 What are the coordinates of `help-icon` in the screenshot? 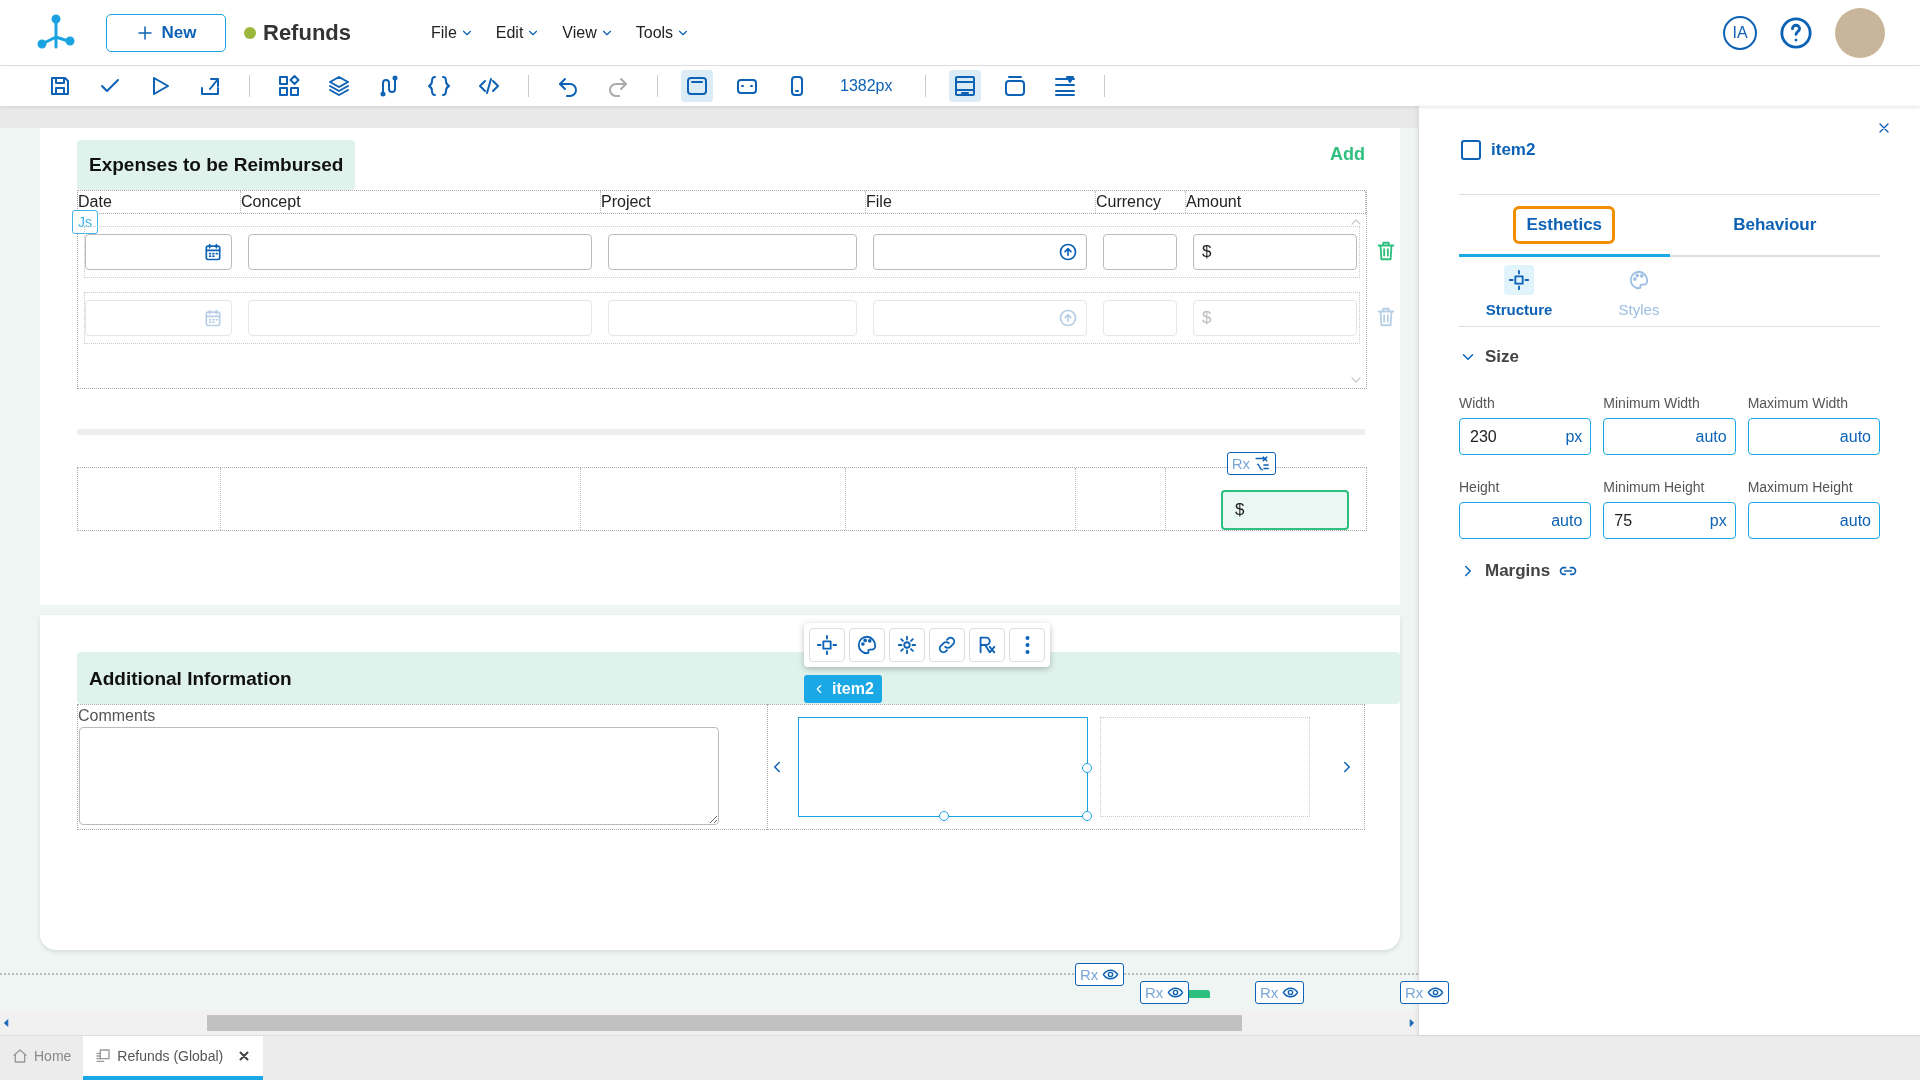 It's located at (1796, 32).